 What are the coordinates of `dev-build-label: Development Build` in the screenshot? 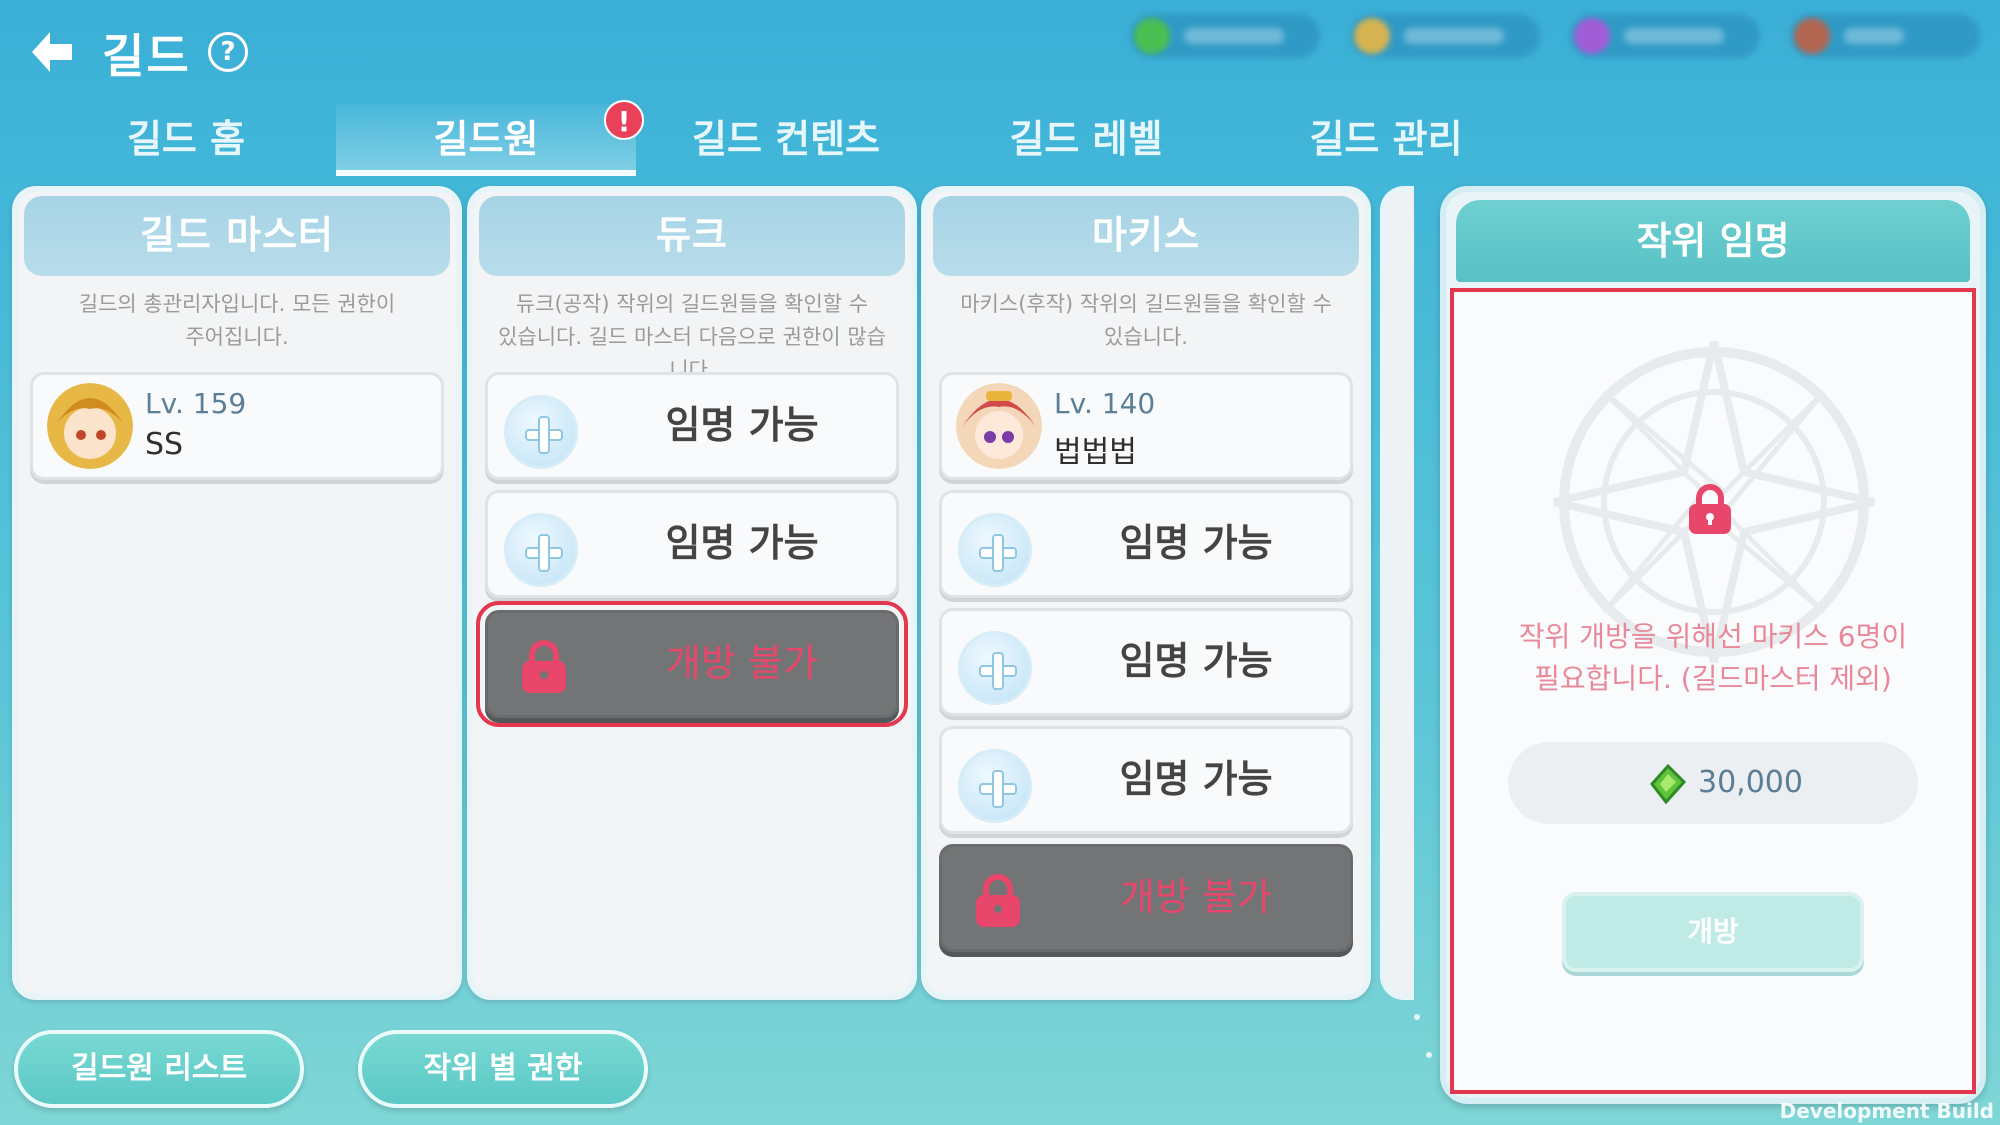 It's located at (1886, 1111).